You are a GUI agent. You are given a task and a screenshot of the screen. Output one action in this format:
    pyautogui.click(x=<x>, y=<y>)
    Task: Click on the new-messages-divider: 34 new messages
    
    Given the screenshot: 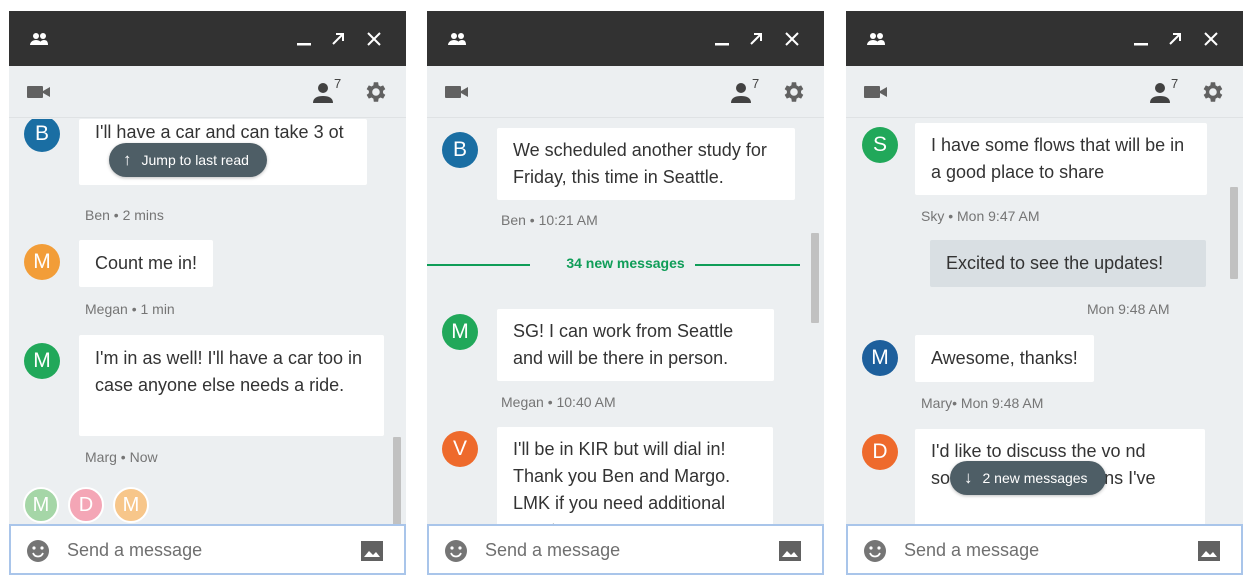 What is the action you would take?
    pyautogui.click(x=625, y=264)
    